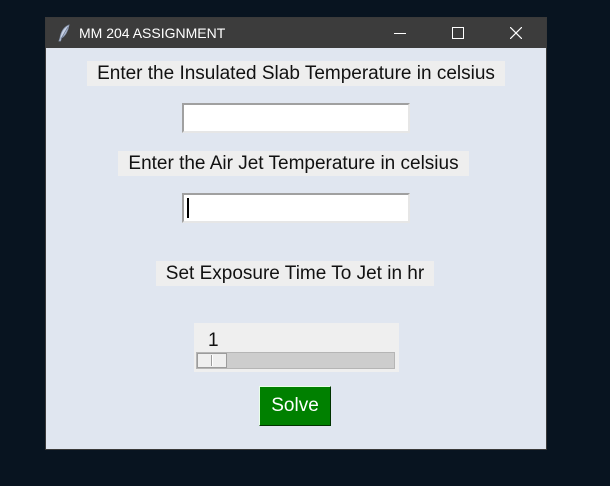 The width and height of the screenshot is (610, 486). What do you see at coordinates (295, 360) in the screenshot?
I see `slider-trough` at bounding box center [295, 360].